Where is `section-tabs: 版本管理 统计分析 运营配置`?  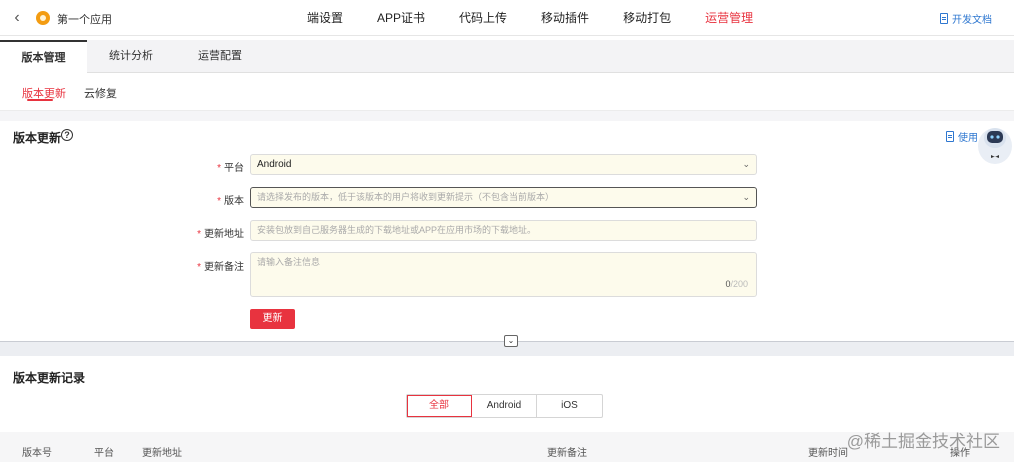
section-tabs: 版本管理 统计分析 运营配置 is located at coordinates (507, 56).